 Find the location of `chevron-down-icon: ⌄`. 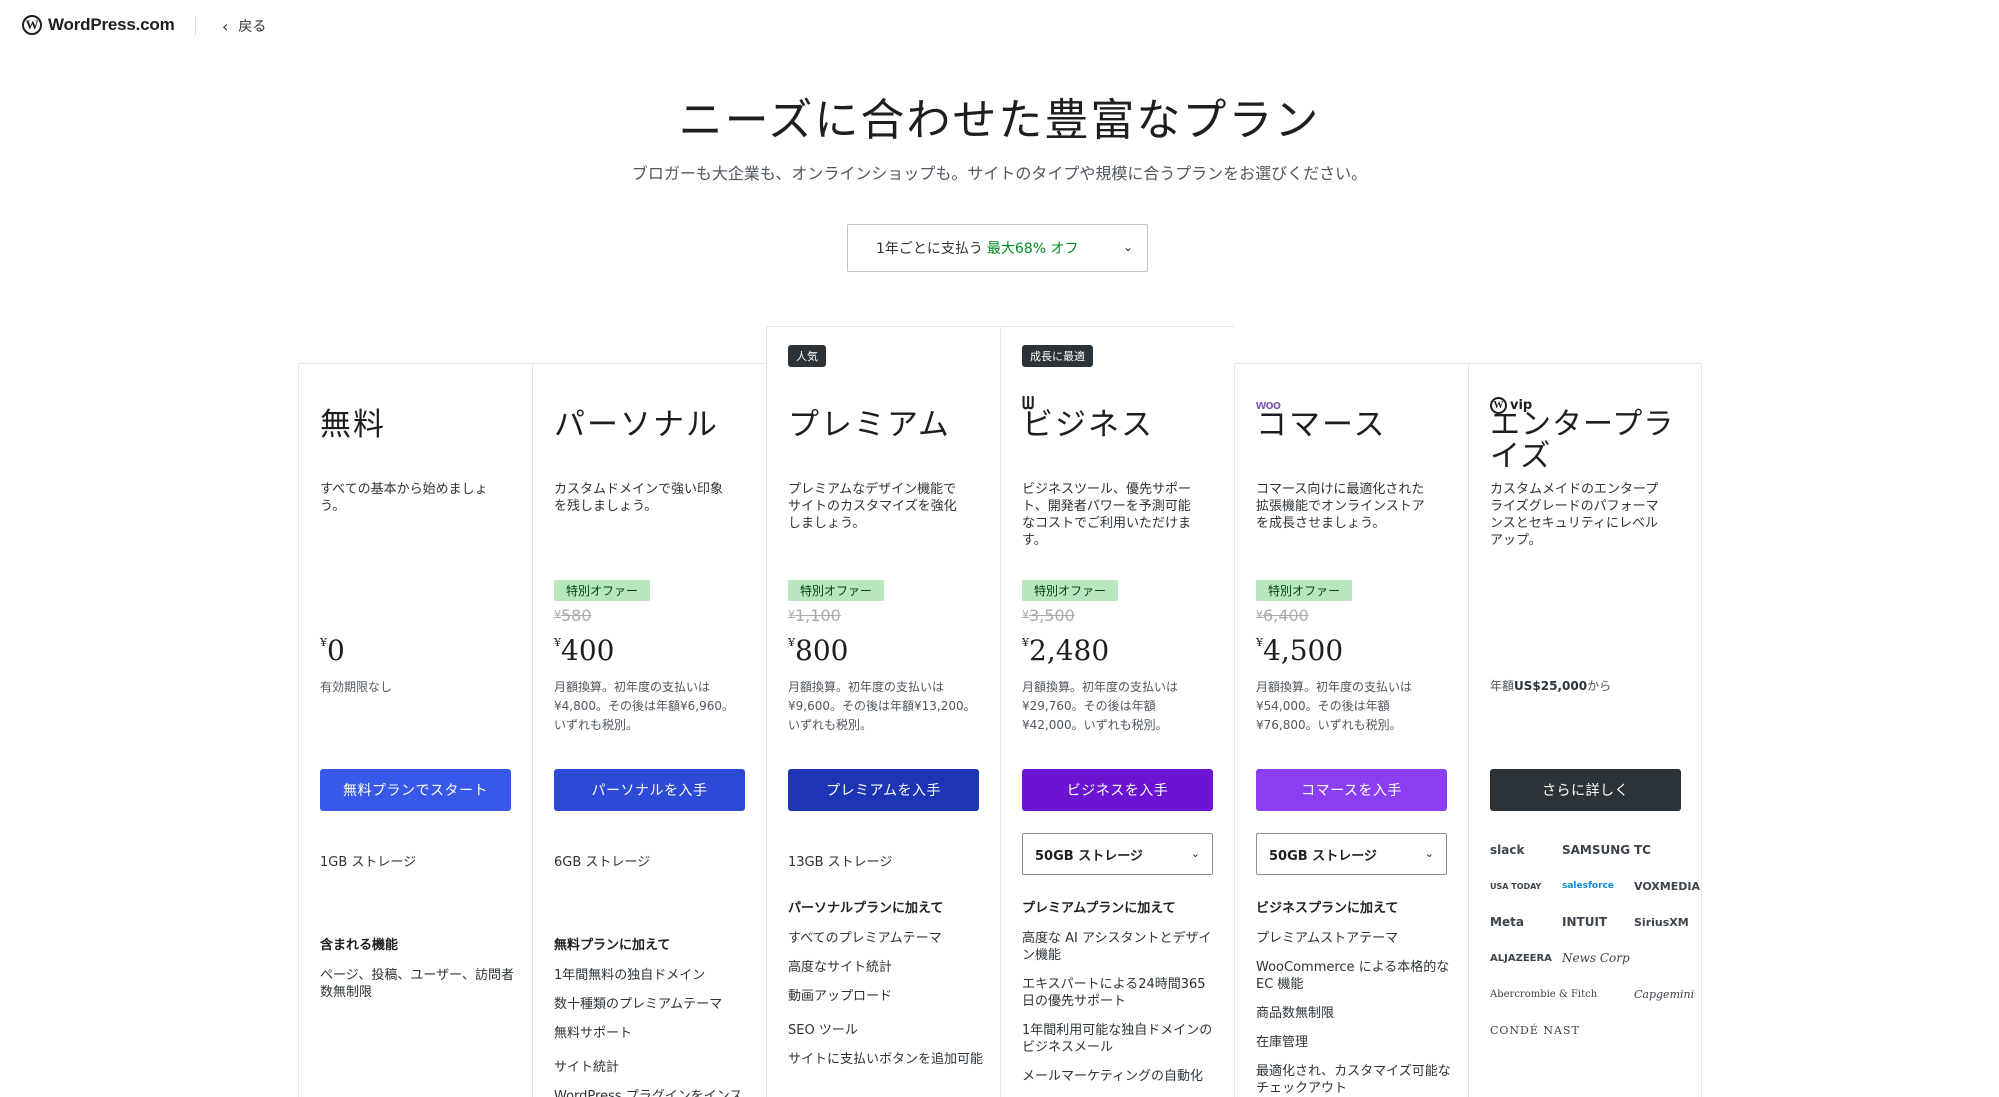

chevron-down-icon: ⌄ is located at coordinates (1127, 247).